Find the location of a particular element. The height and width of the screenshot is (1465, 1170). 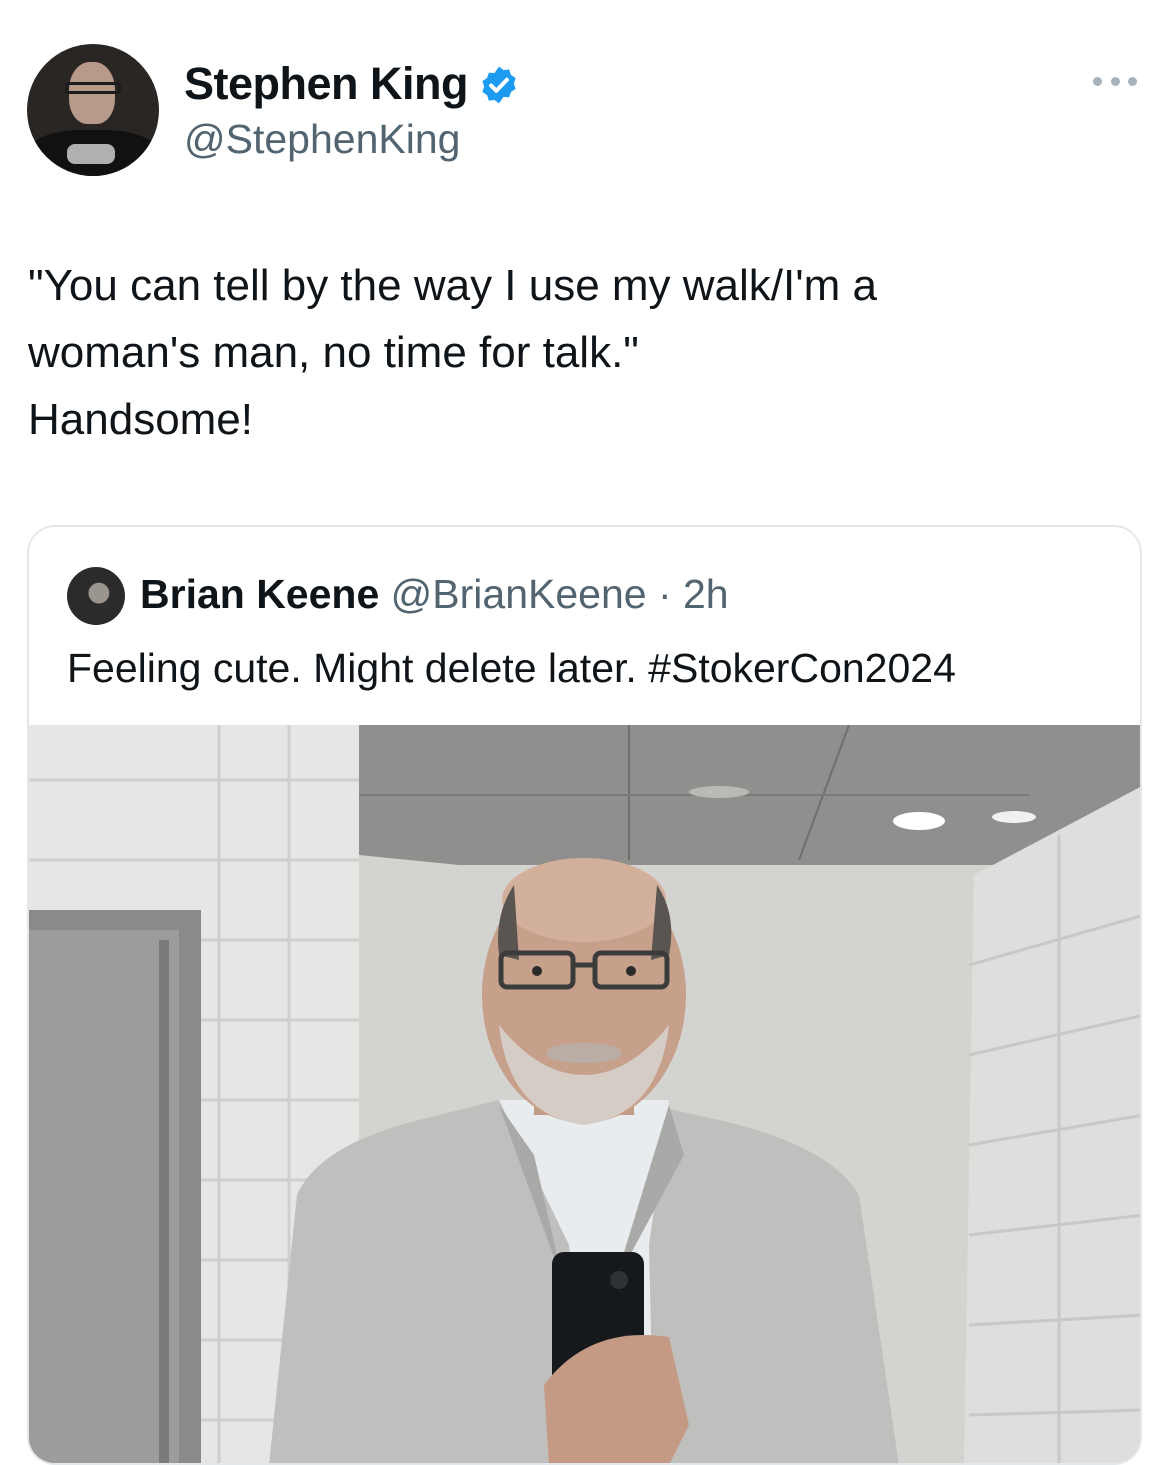

quote-header: Brian Keene @BrianKeene · 2h is located at coordinates (434, 594).